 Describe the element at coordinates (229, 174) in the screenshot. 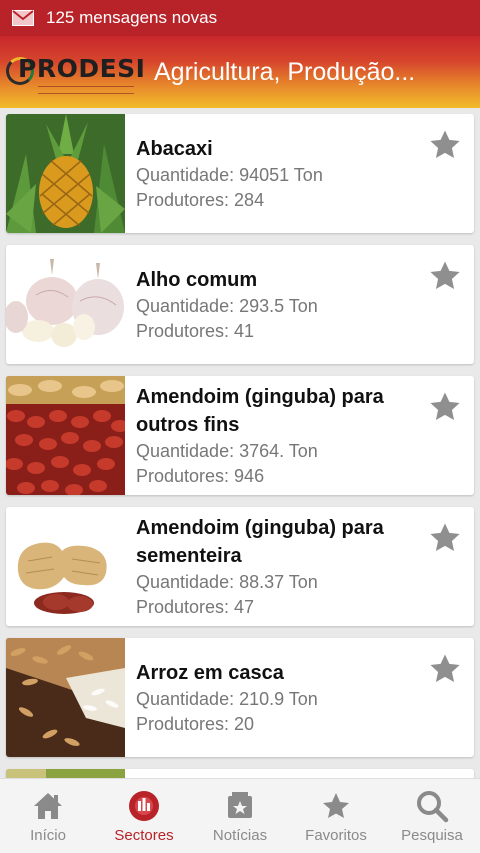

I see `product-quantity: Quantidade: 94051 Ton` at that location.